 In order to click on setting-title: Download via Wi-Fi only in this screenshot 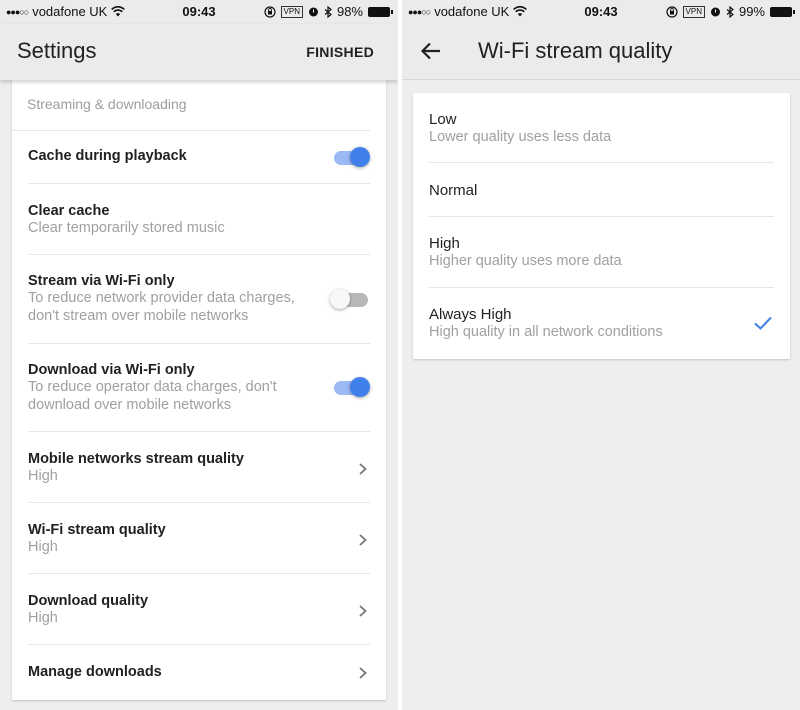, I will do `click(111, 370)`.